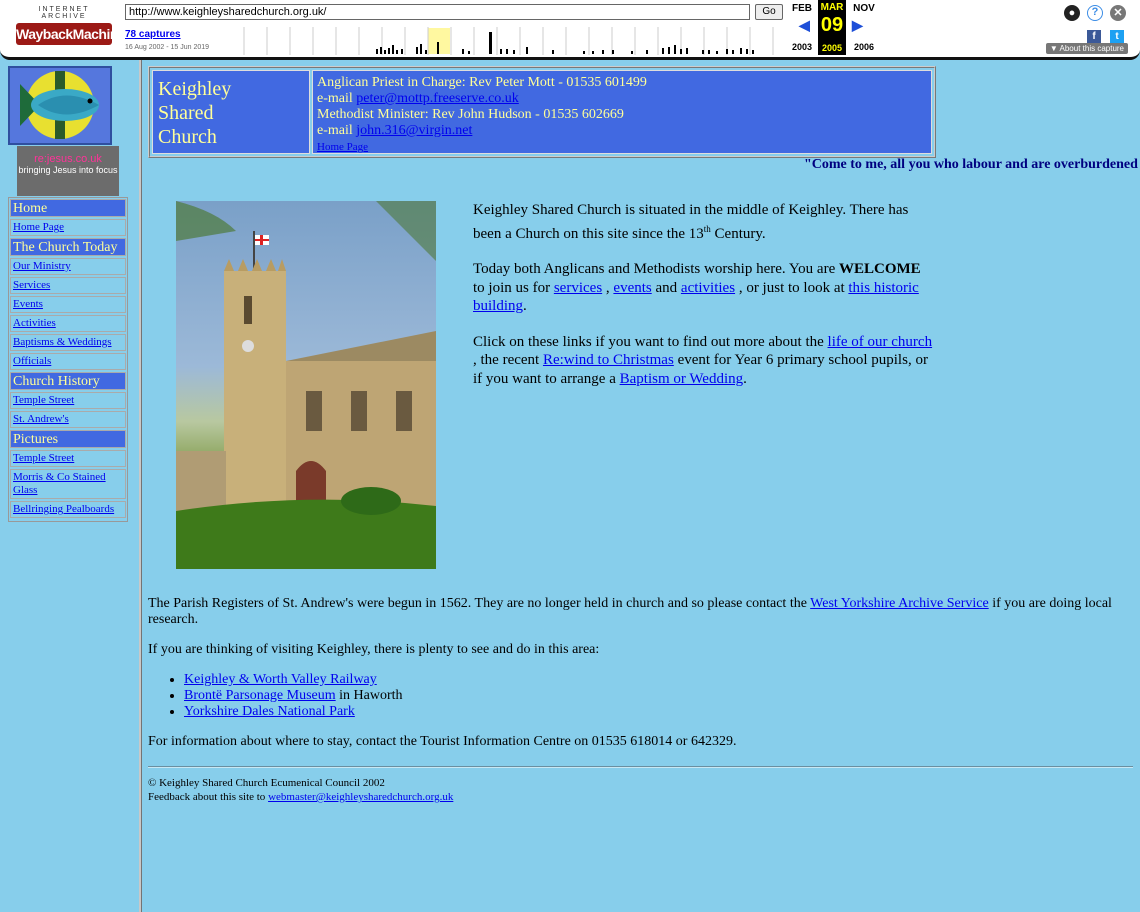 The height and width of the screenshot is (912, 1140). Describe the element at coordinates (42, 266) in the screenshot. I see `nav-link-our-ministry: Our Ministry` at that location.